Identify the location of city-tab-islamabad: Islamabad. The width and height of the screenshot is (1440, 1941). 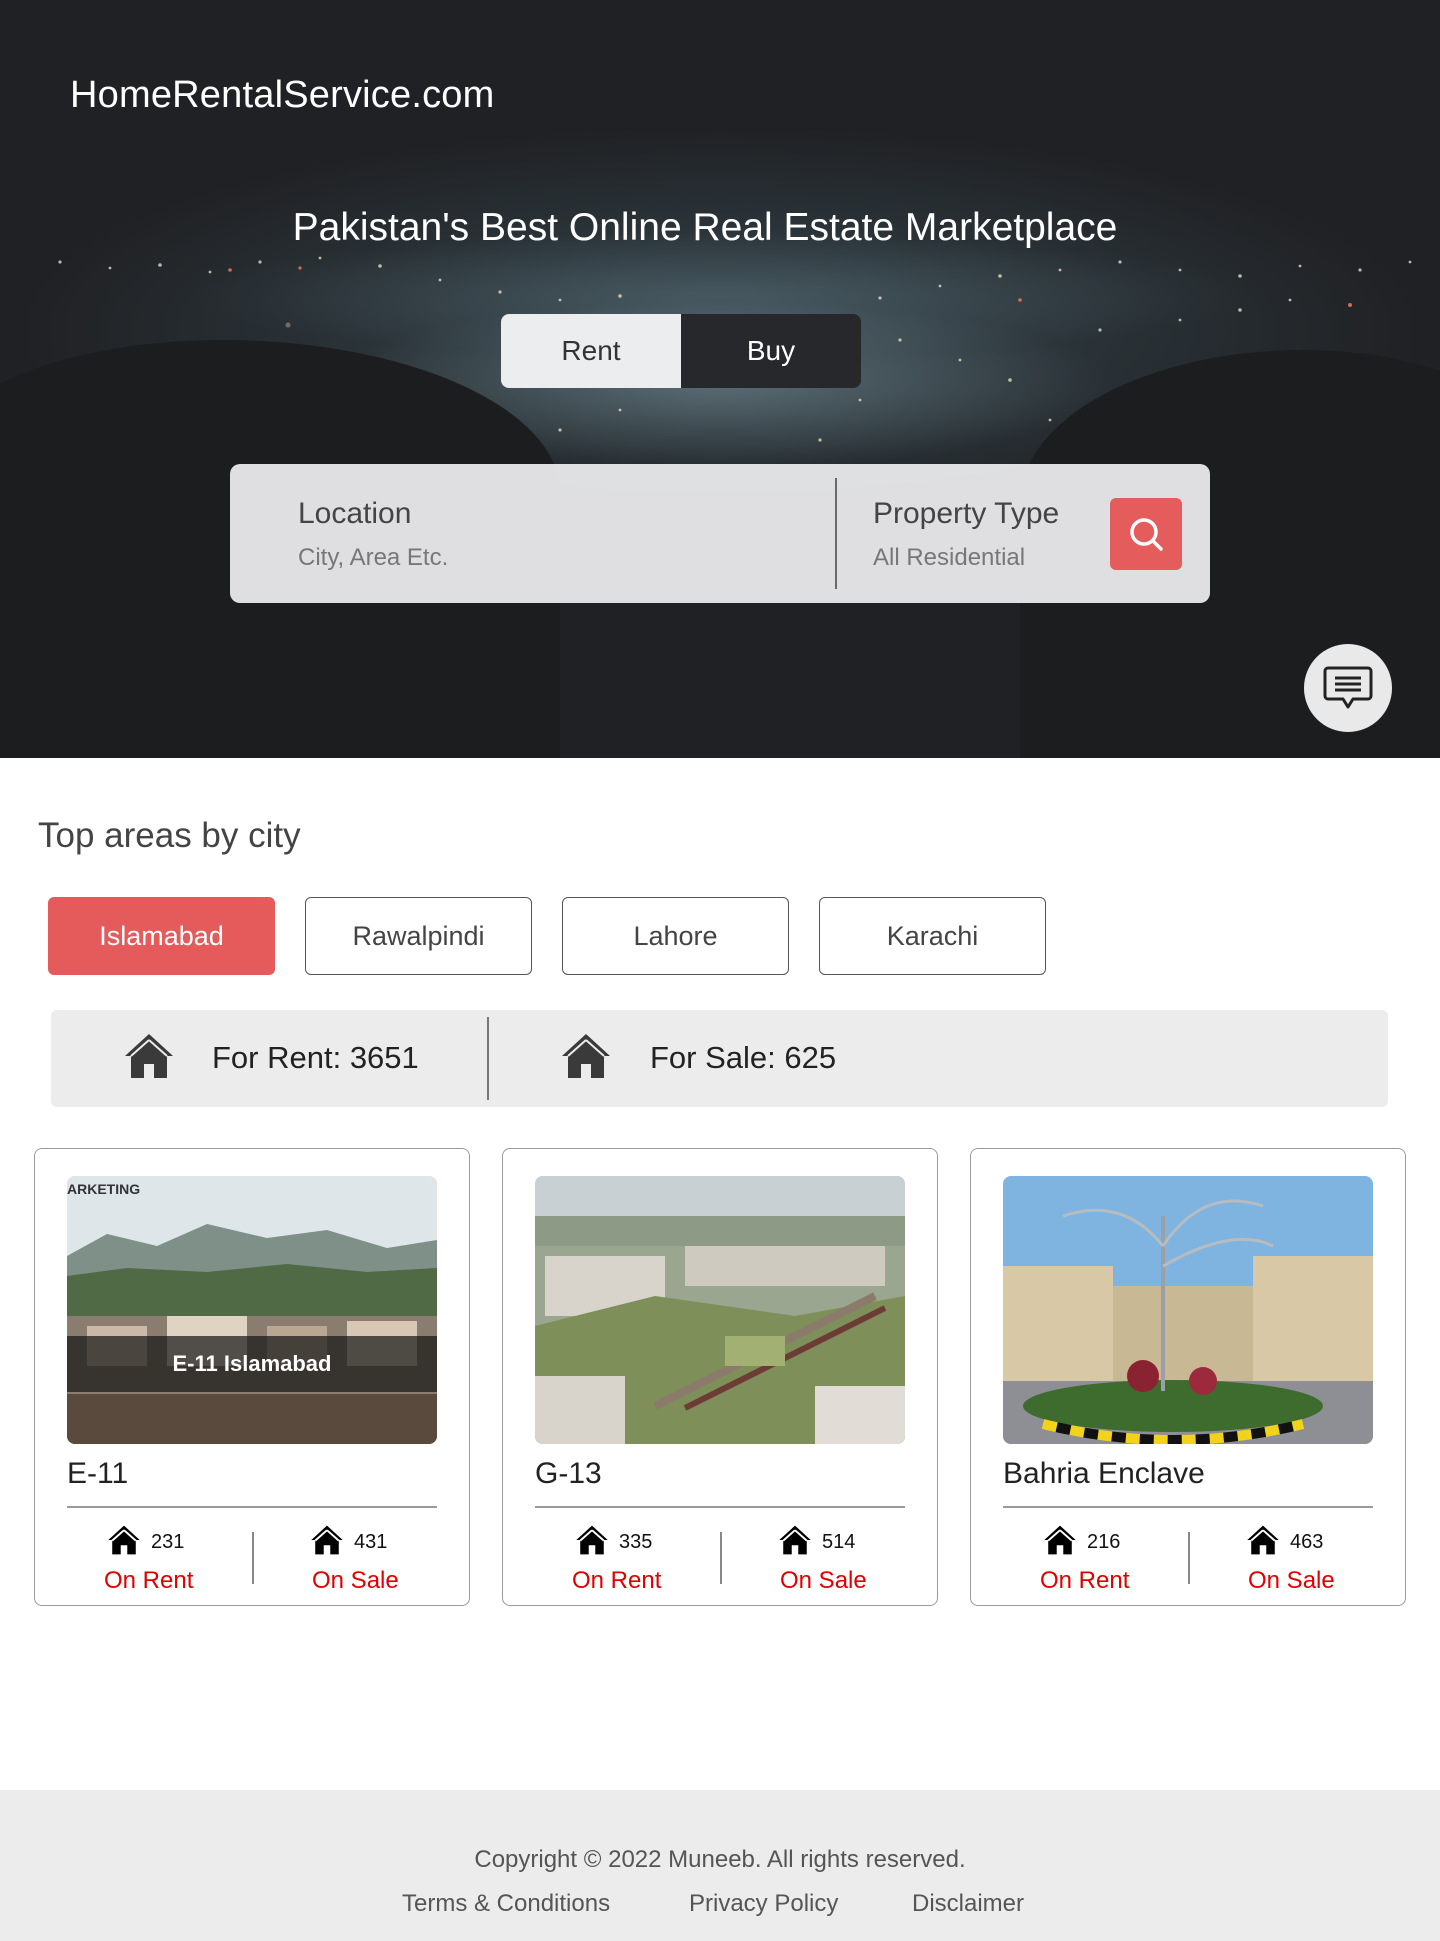
(161, 936).